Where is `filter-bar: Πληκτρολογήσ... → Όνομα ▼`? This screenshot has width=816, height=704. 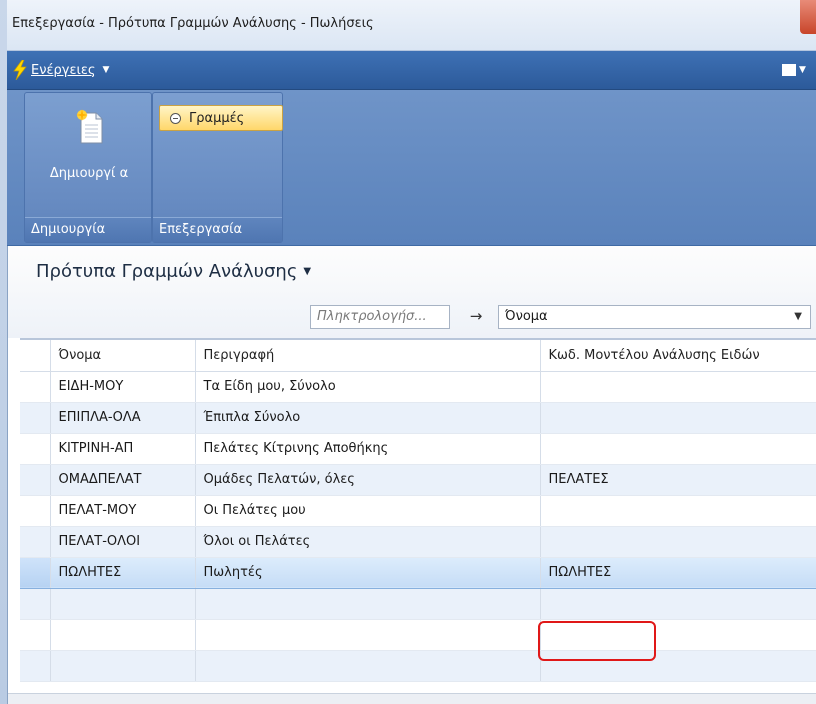
filter-bar: Πληκτρολογήσ... → Όνομα ▼ is located at coordinates (412, 316).